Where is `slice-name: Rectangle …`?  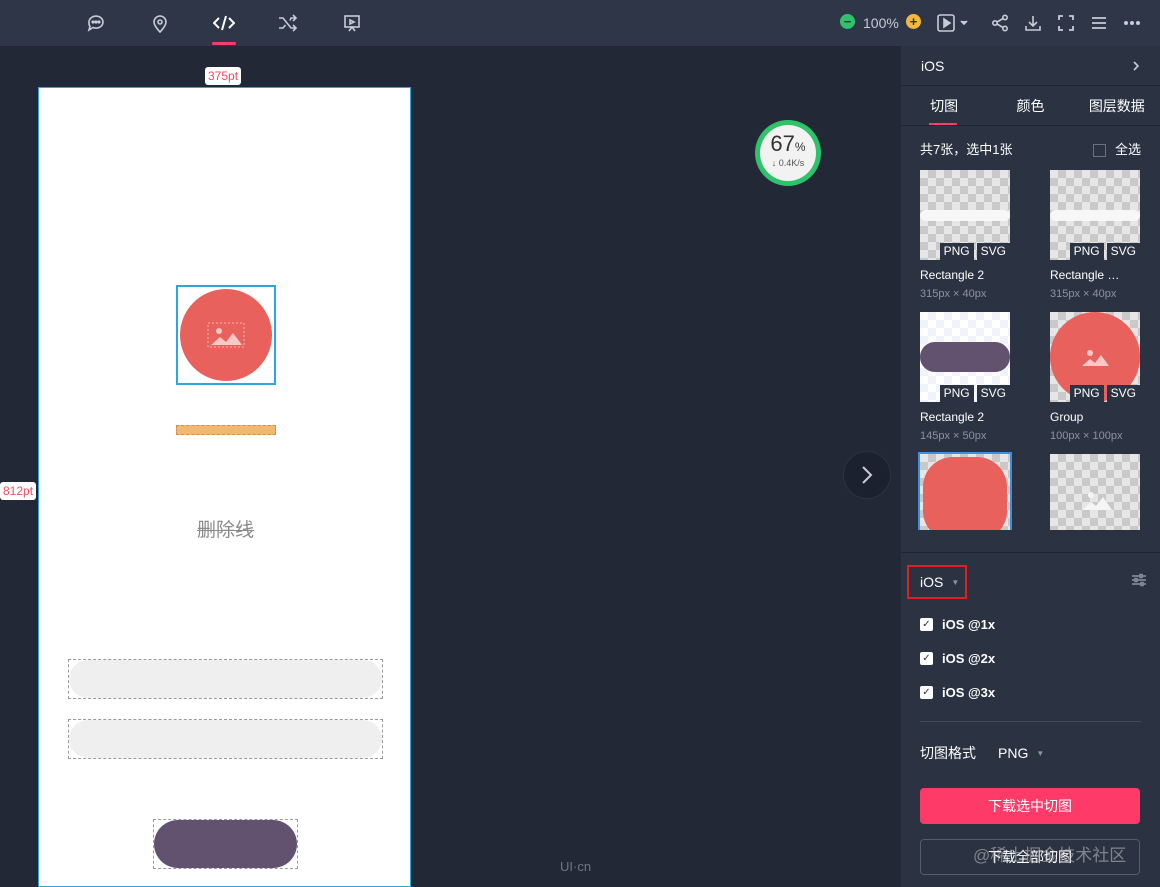 slice-name: Rectangle … is located at coordinates (1085, 275).